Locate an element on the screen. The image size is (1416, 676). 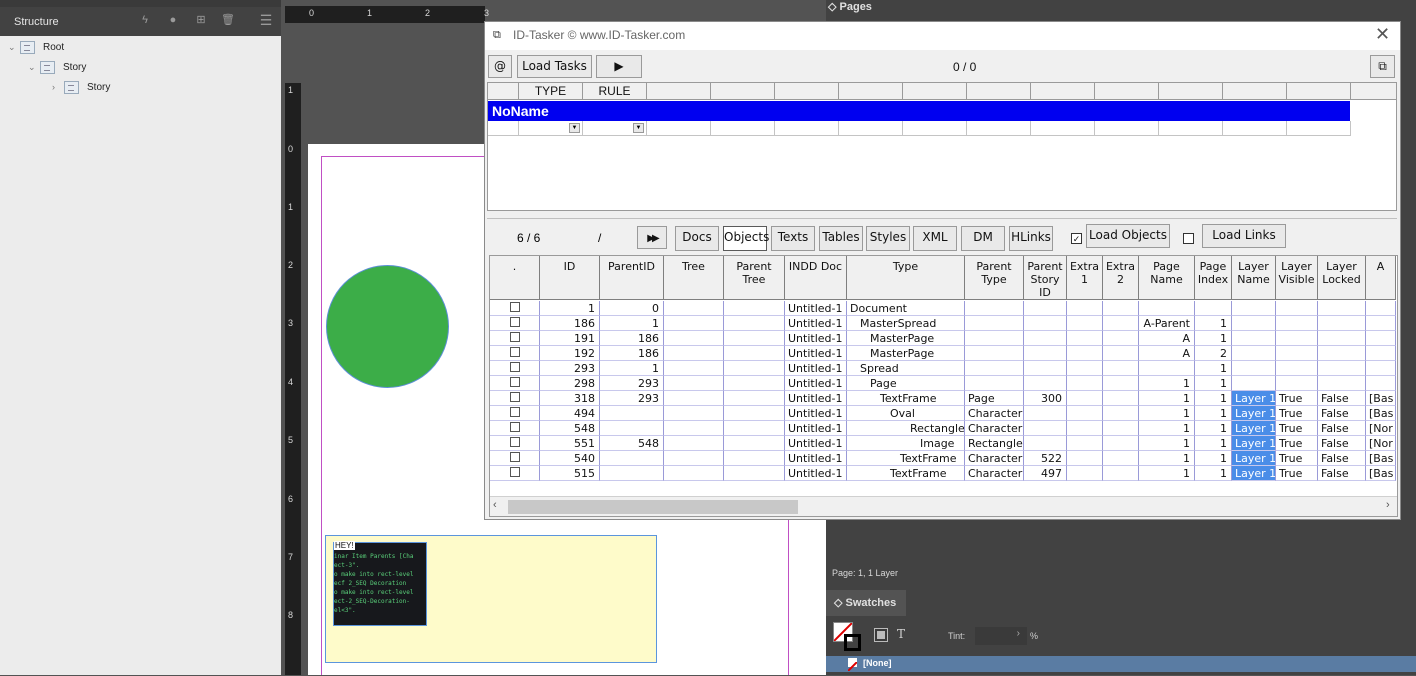
table-cell: Rectangle is located at coordinates (906, 428).